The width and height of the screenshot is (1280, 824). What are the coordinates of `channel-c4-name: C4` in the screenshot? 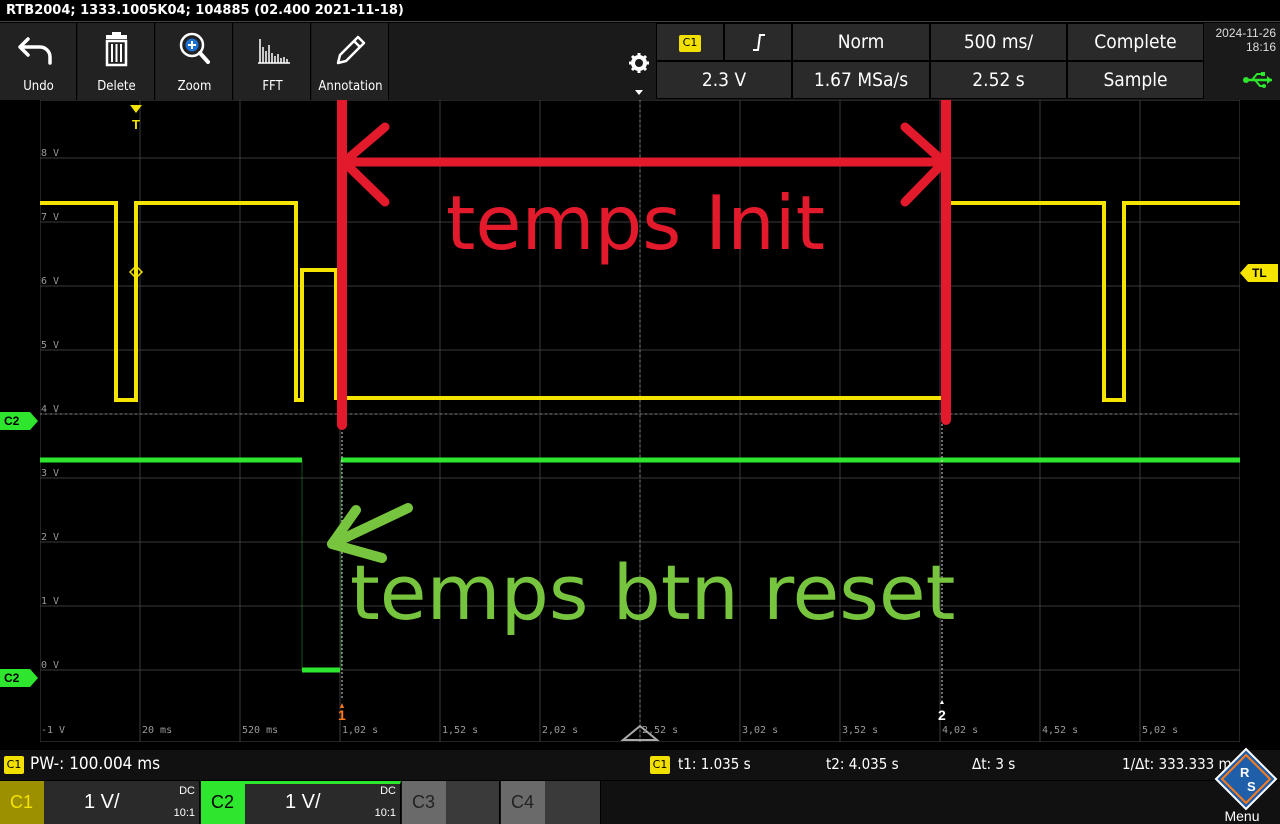 It's located at (523, 802).